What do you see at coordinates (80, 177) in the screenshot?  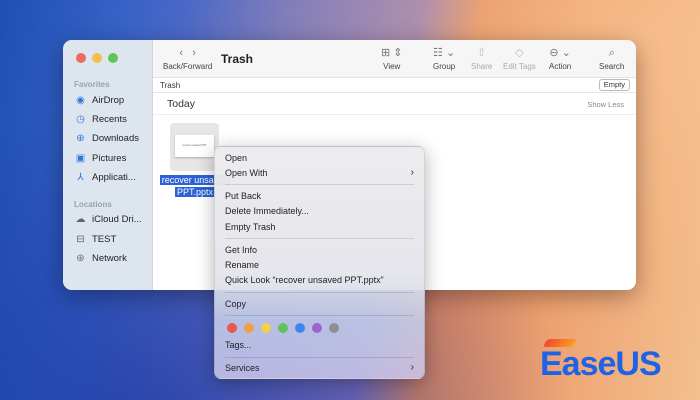 I see `applications-icon: ⅄` at bounding box center [80, 177].